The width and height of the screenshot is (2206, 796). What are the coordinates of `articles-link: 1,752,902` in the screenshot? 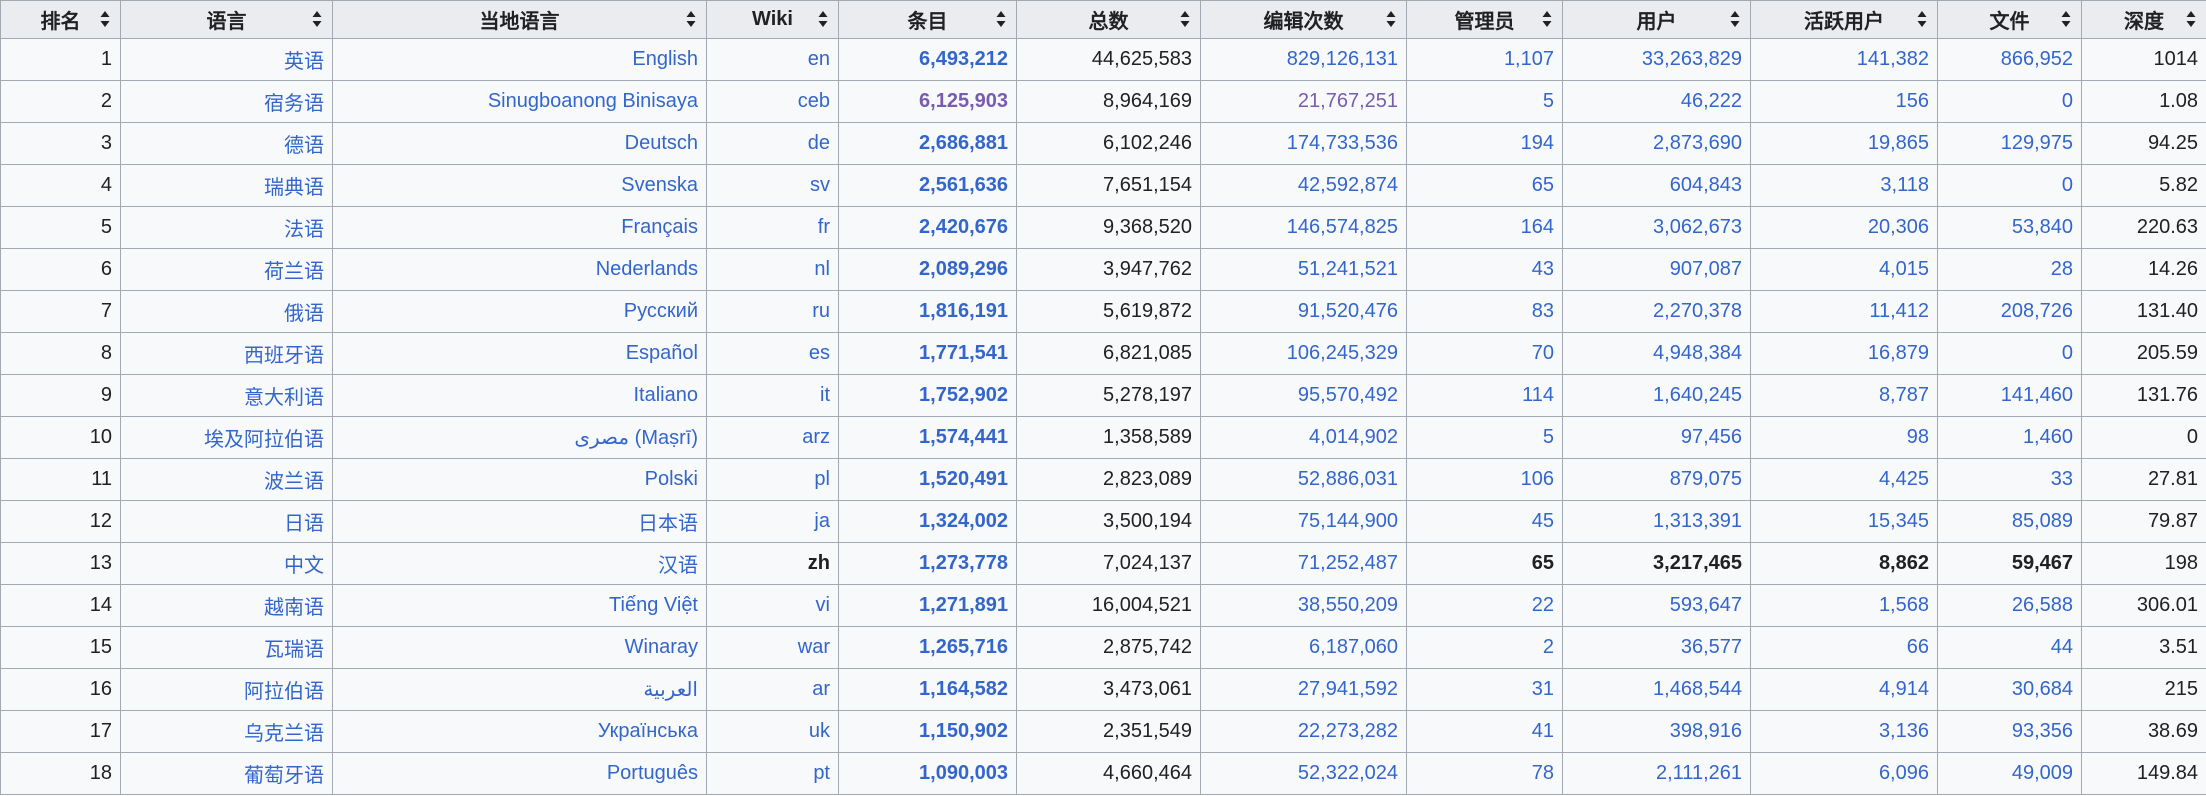 It's located at (963, 395).